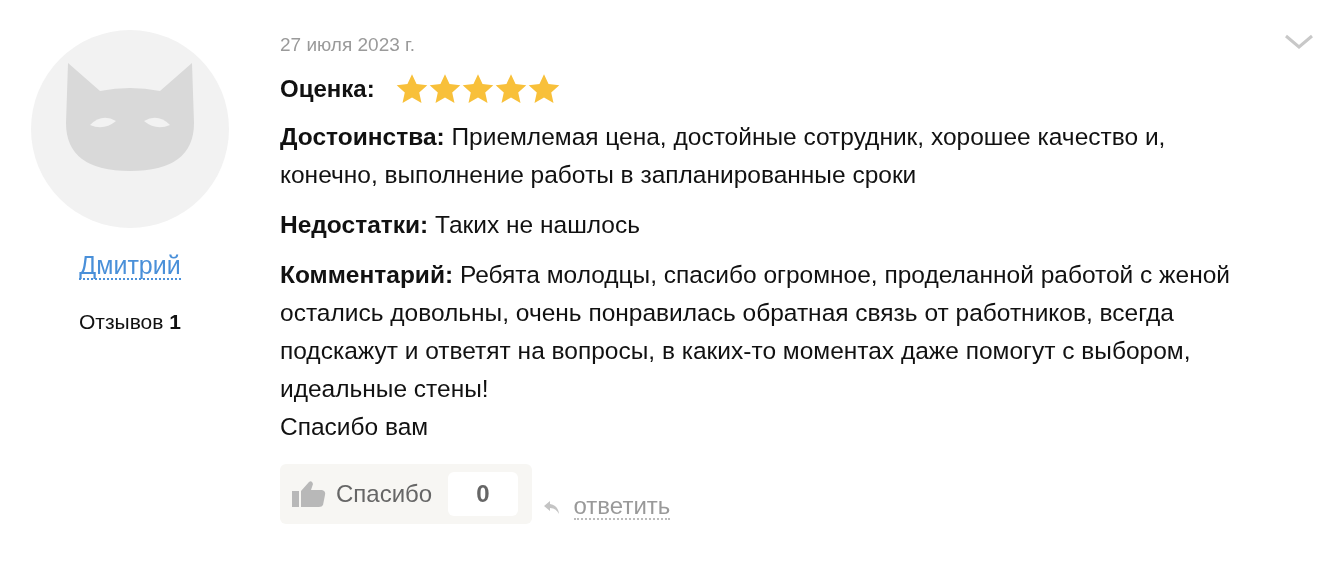 The width and height of the screenshot is (1332, 586). Describe the element at coordinates (130, 266) in the screenshot. I see `author-name-link: Дмитрий` at that location.